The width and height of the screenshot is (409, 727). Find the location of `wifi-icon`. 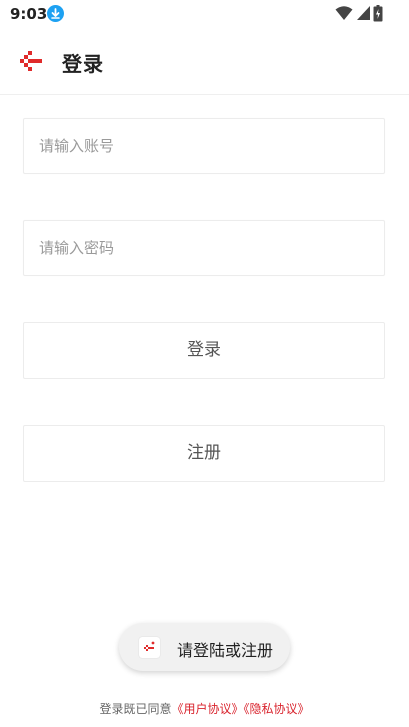

wifi-icon is located at coordinates (344, 13).